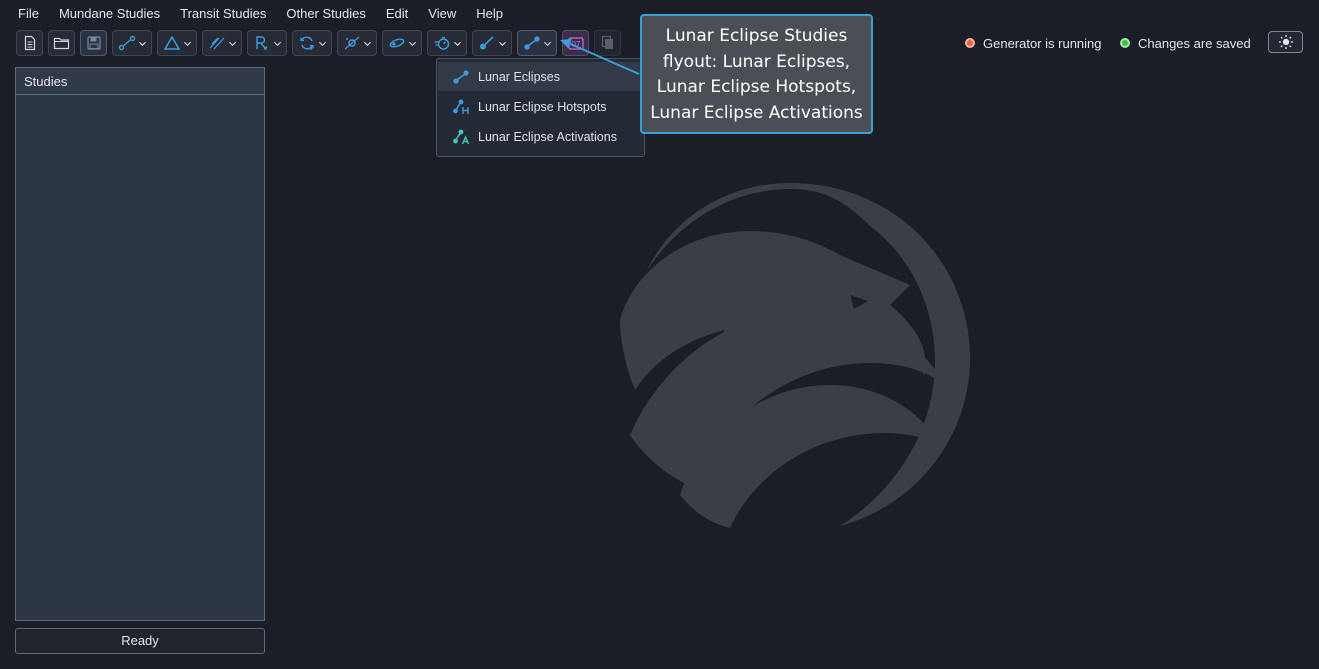 The height and width of the screenshot is (669, 1319). What do you see at coordinates (756, 61) in the screenshot?
I see `callout-line: flyout: Lunar Eclipses,` at bounding box center [756, 61].